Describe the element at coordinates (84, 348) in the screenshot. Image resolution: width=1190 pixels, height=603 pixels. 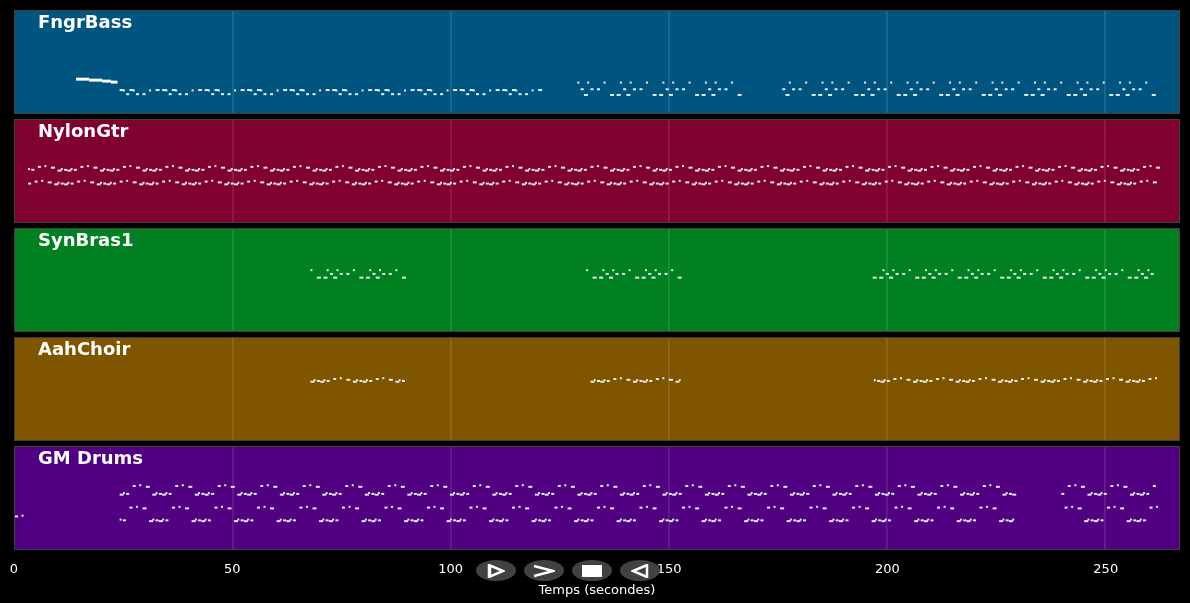
I see `track-name: AahChoir` at that location.